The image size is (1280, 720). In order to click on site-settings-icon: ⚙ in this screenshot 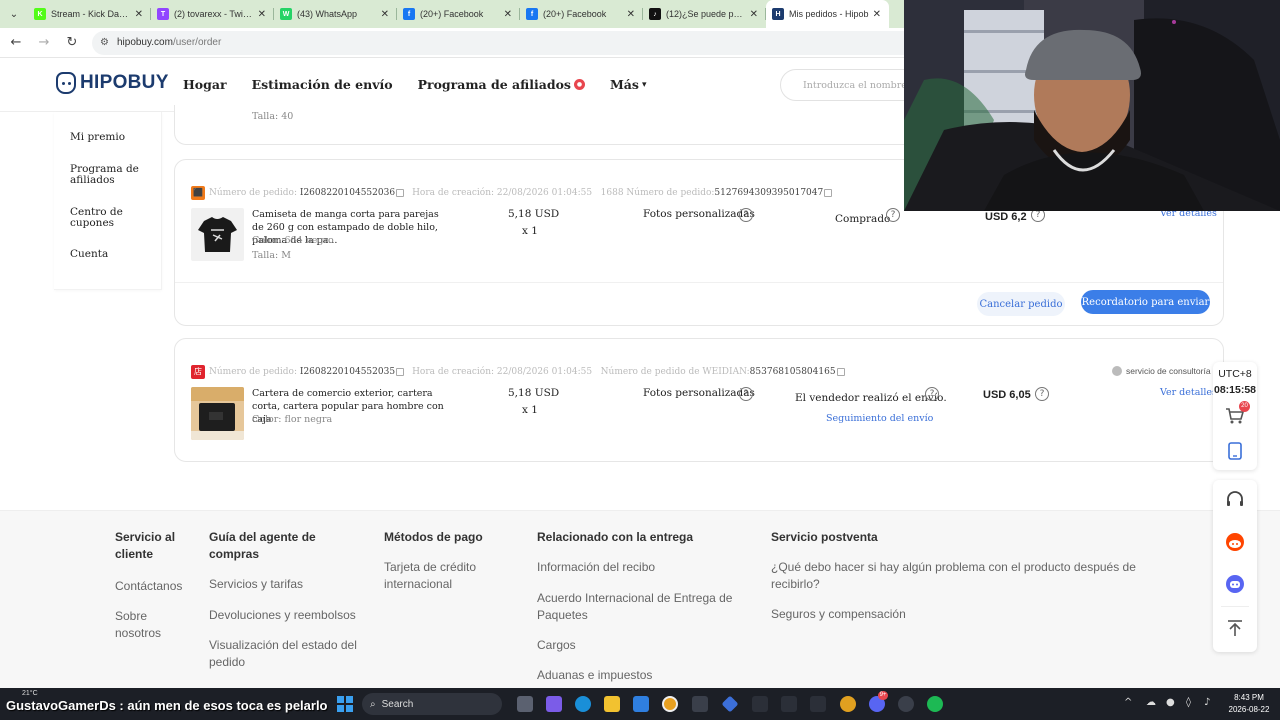, I will do `click(104, 42)`.